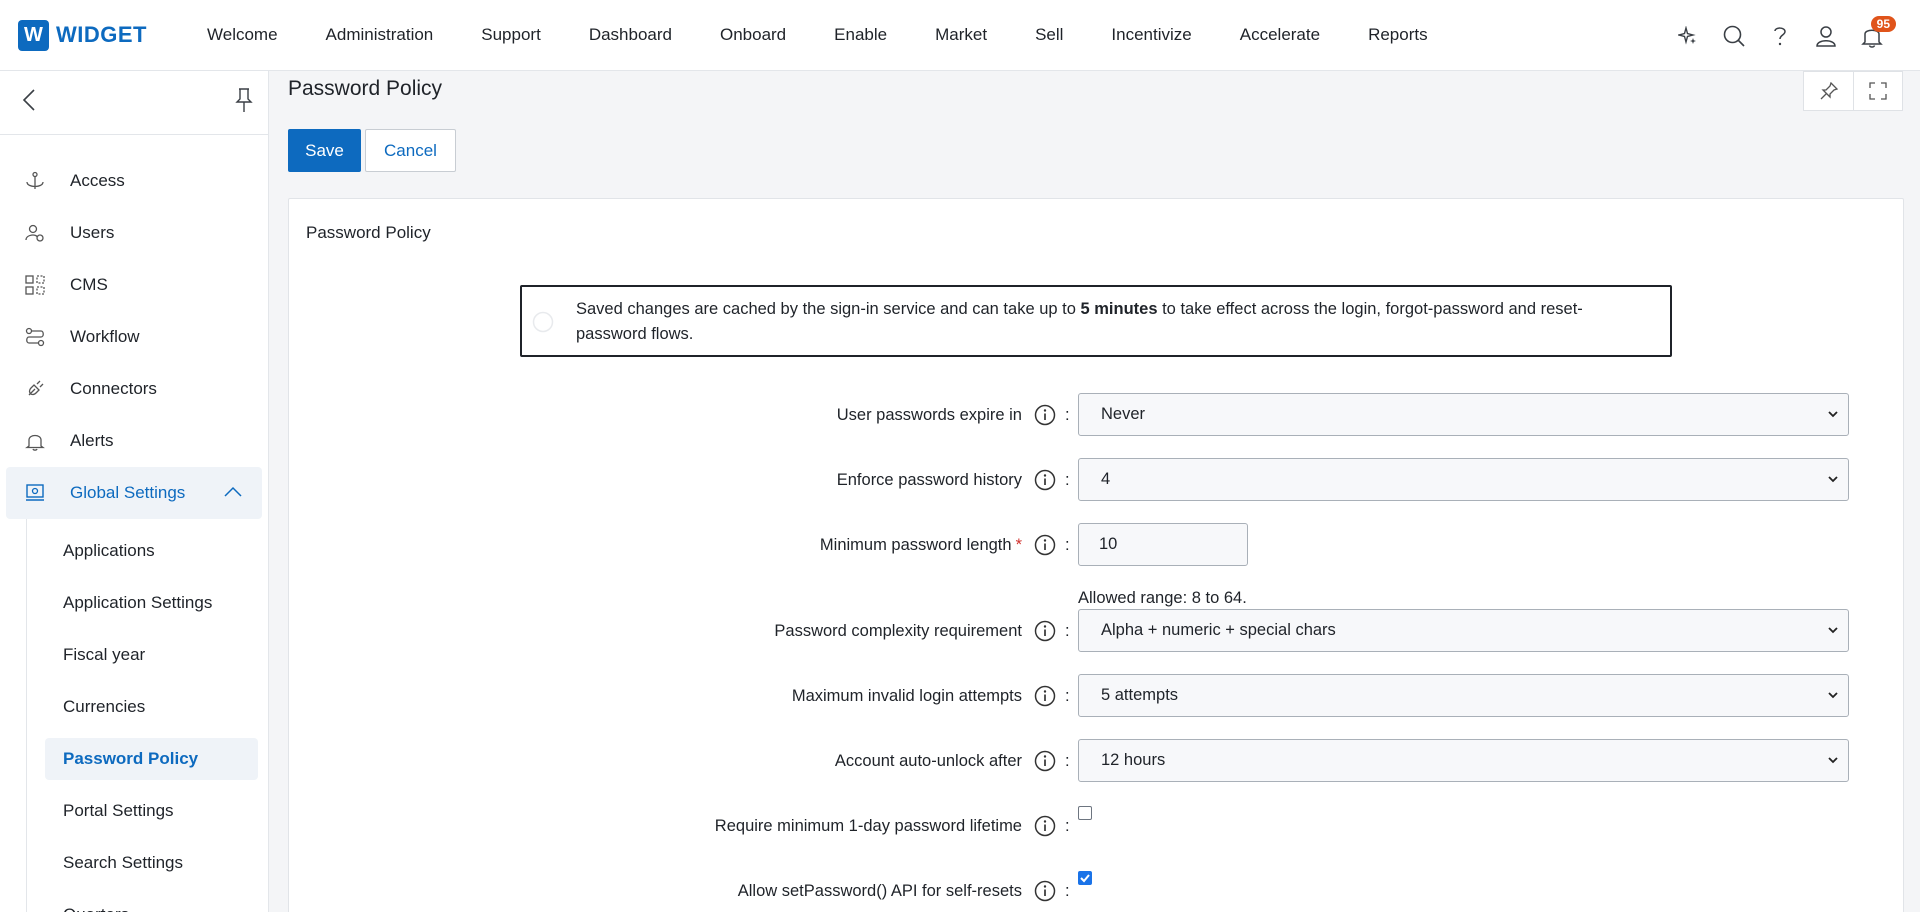  I want to click on sidebar-item-label: Connectors, so click(113, 388).